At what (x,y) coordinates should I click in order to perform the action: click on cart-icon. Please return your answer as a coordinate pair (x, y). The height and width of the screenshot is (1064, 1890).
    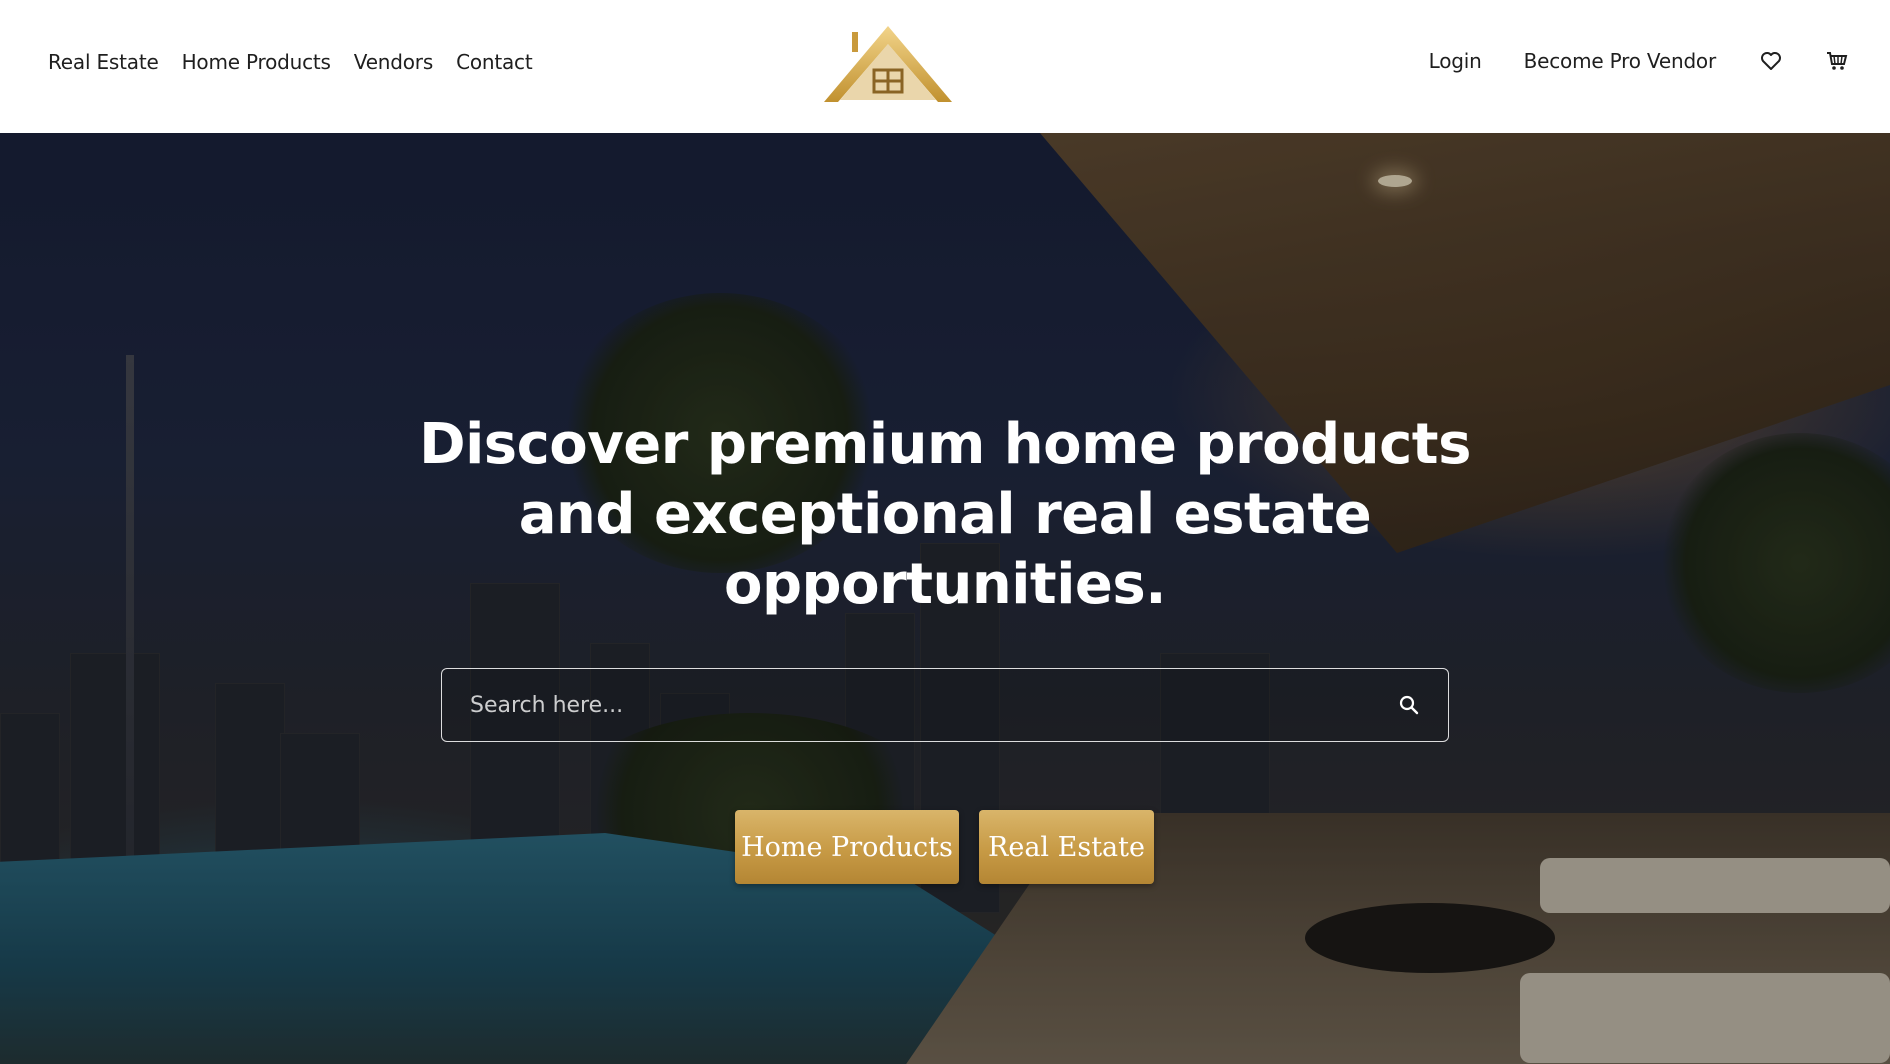
    Looking at the image, I should click on (1837, 61).